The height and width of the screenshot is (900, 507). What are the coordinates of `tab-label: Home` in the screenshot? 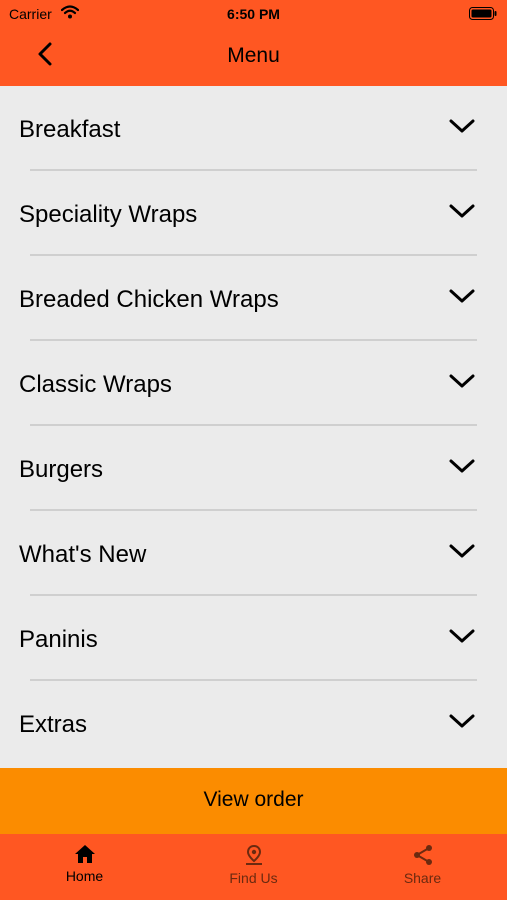 It's located at (84, 876).